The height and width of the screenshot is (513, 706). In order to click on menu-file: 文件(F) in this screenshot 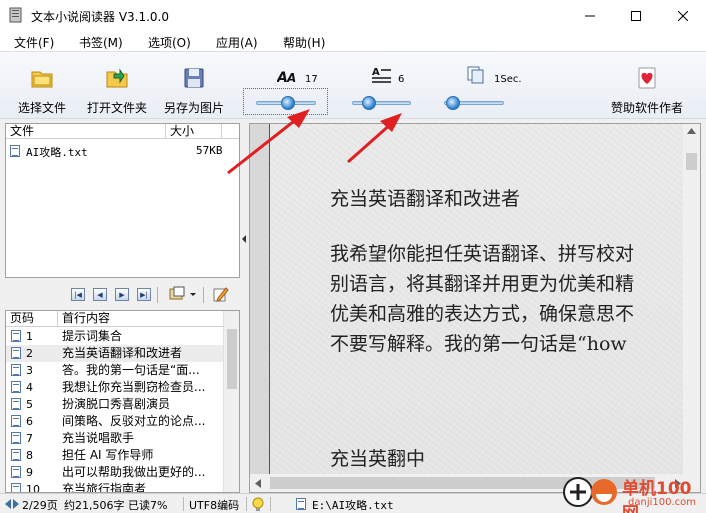, I will do `click(34, 42)`.